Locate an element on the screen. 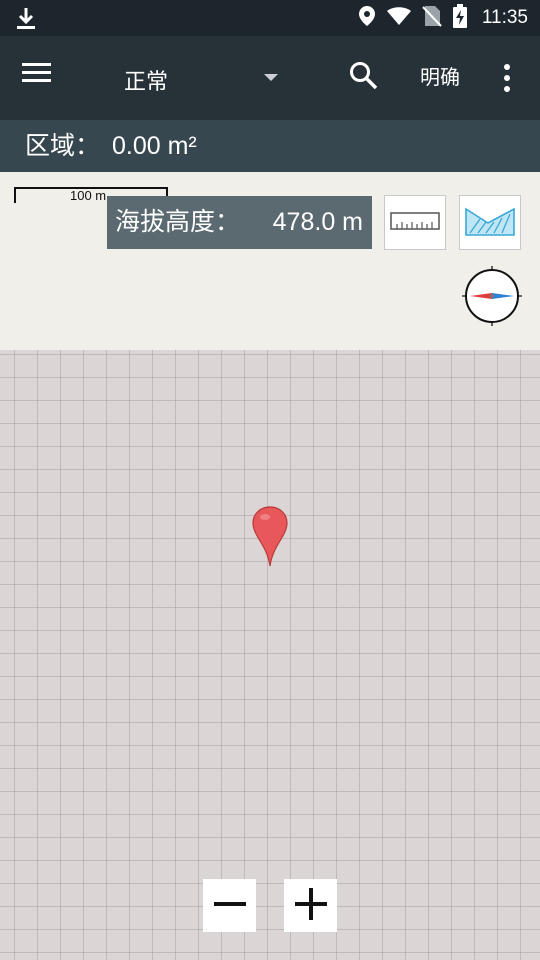  elevation-value: 478.0 m is located at coordinates (317, 222).